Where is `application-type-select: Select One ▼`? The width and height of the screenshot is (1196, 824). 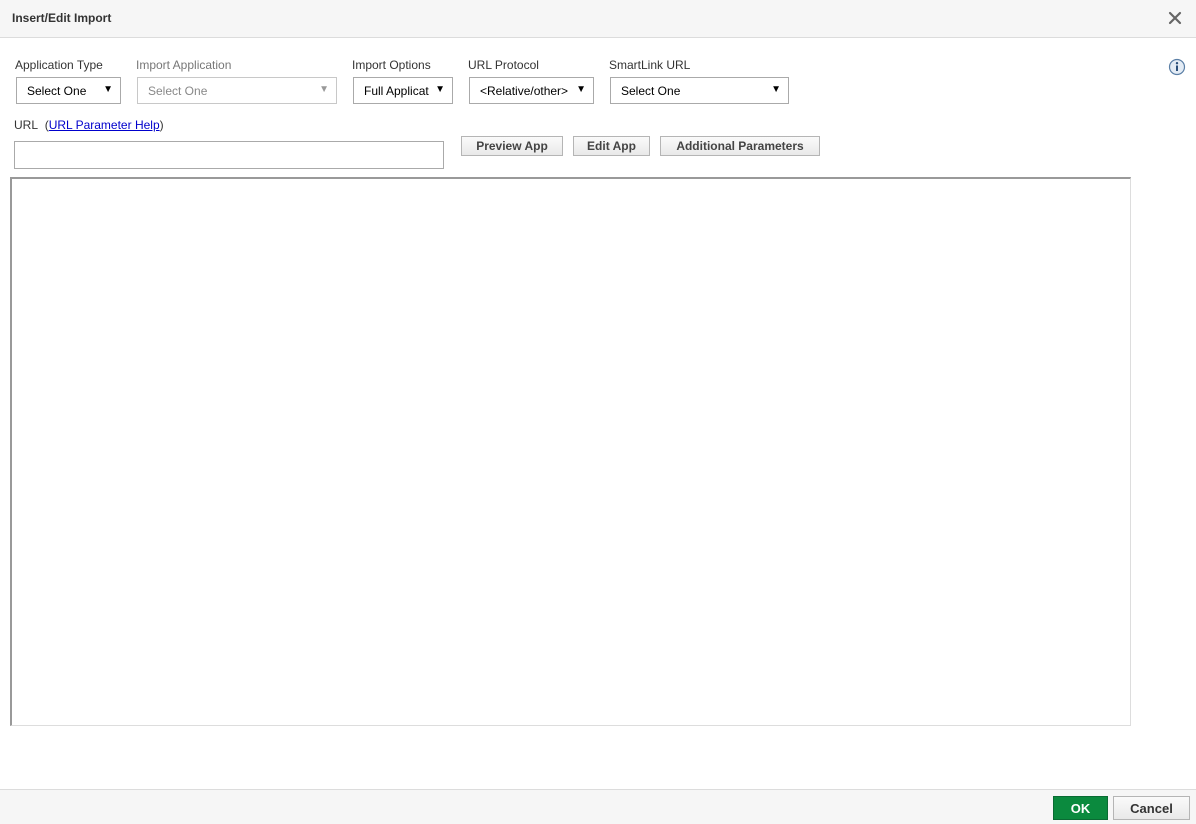
application-type-select: Select One ▼ is located at coordinates (68, 90).